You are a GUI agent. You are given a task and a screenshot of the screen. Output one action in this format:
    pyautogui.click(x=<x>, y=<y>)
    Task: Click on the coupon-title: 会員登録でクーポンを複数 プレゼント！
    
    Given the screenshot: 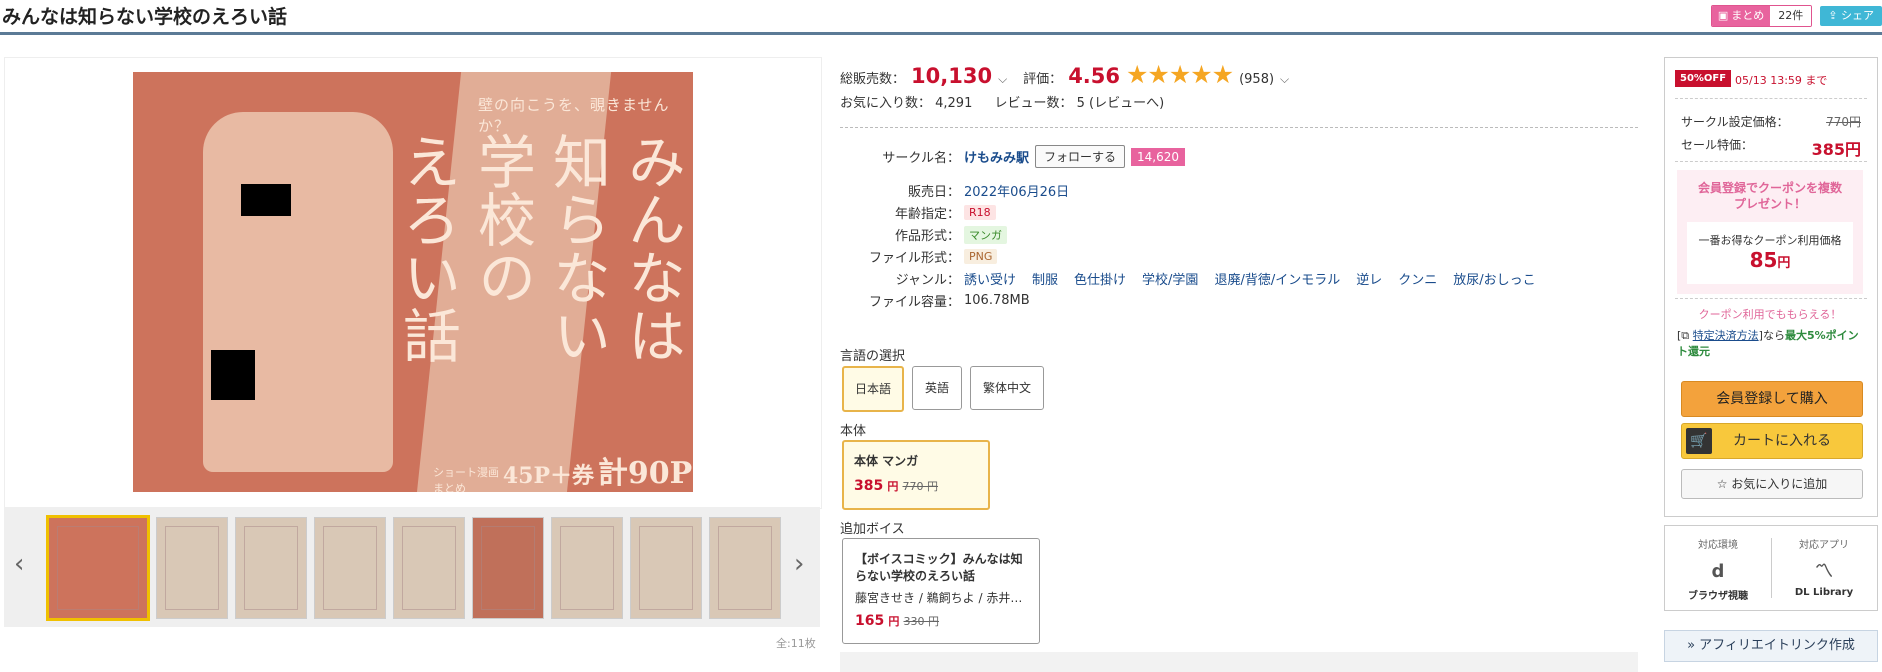 What is the action you would take?
    pyautogui.click(x=1769, y=196)
    